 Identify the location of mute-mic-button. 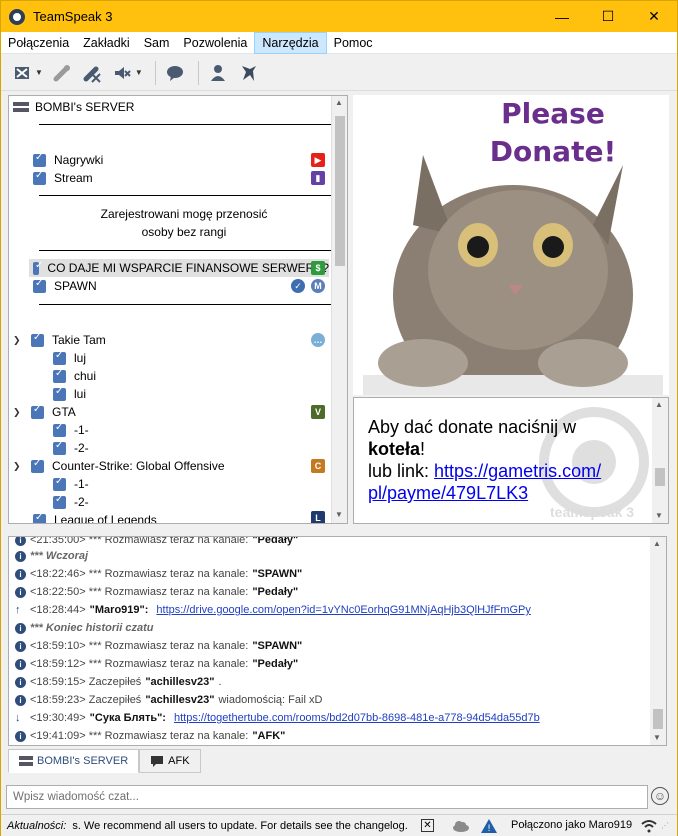
(62, 73).